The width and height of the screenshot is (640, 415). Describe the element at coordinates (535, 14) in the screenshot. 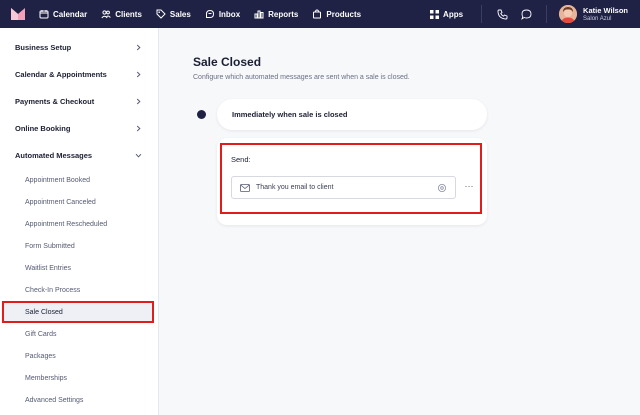

I see `nav-right: Apps Katie Wilson Salon Azul` at that location.